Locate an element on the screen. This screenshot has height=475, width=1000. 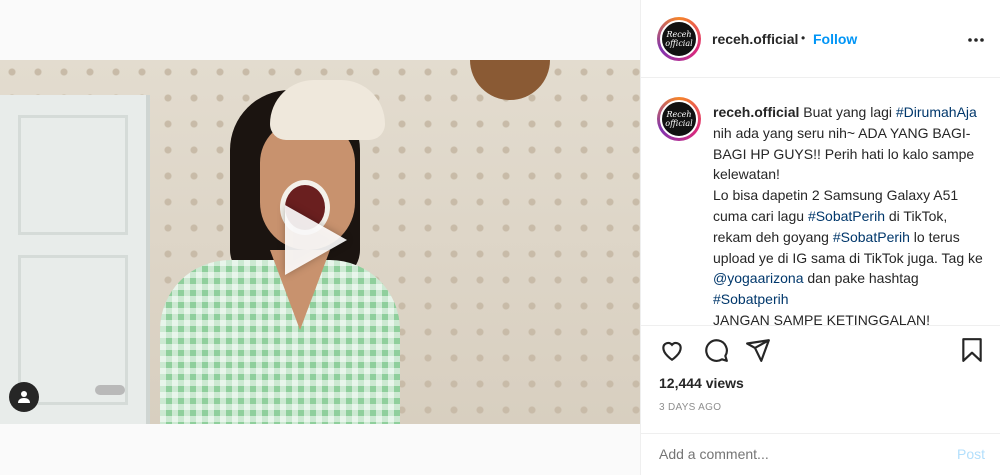
share-icon is located at coordinates (758, 350).